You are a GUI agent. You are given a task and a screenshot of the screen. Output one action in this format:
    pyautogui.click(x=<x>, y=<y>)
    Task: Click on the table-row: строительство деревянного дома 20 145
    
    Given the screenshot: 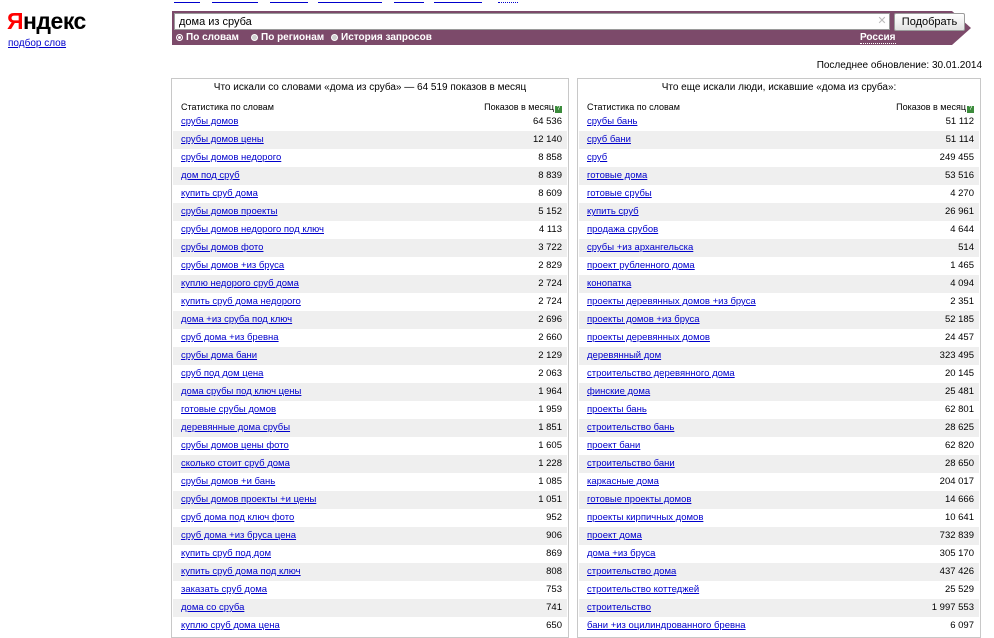 What is the action you would take?
    pyautogui.click(x=779, y=374)
    